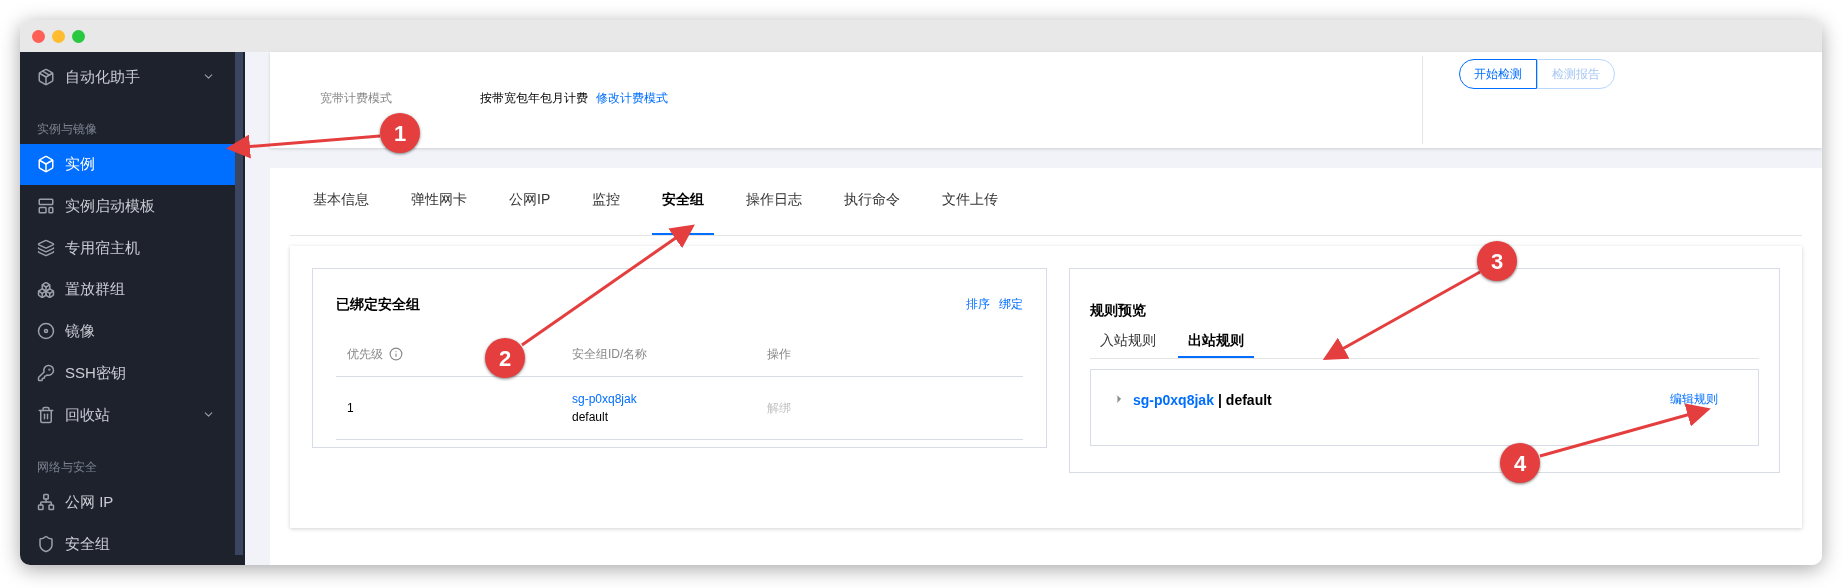  What do you see at coordinates (46, 76) in the screenshot?
I see `package-icon` at bounding box center [46, 76].